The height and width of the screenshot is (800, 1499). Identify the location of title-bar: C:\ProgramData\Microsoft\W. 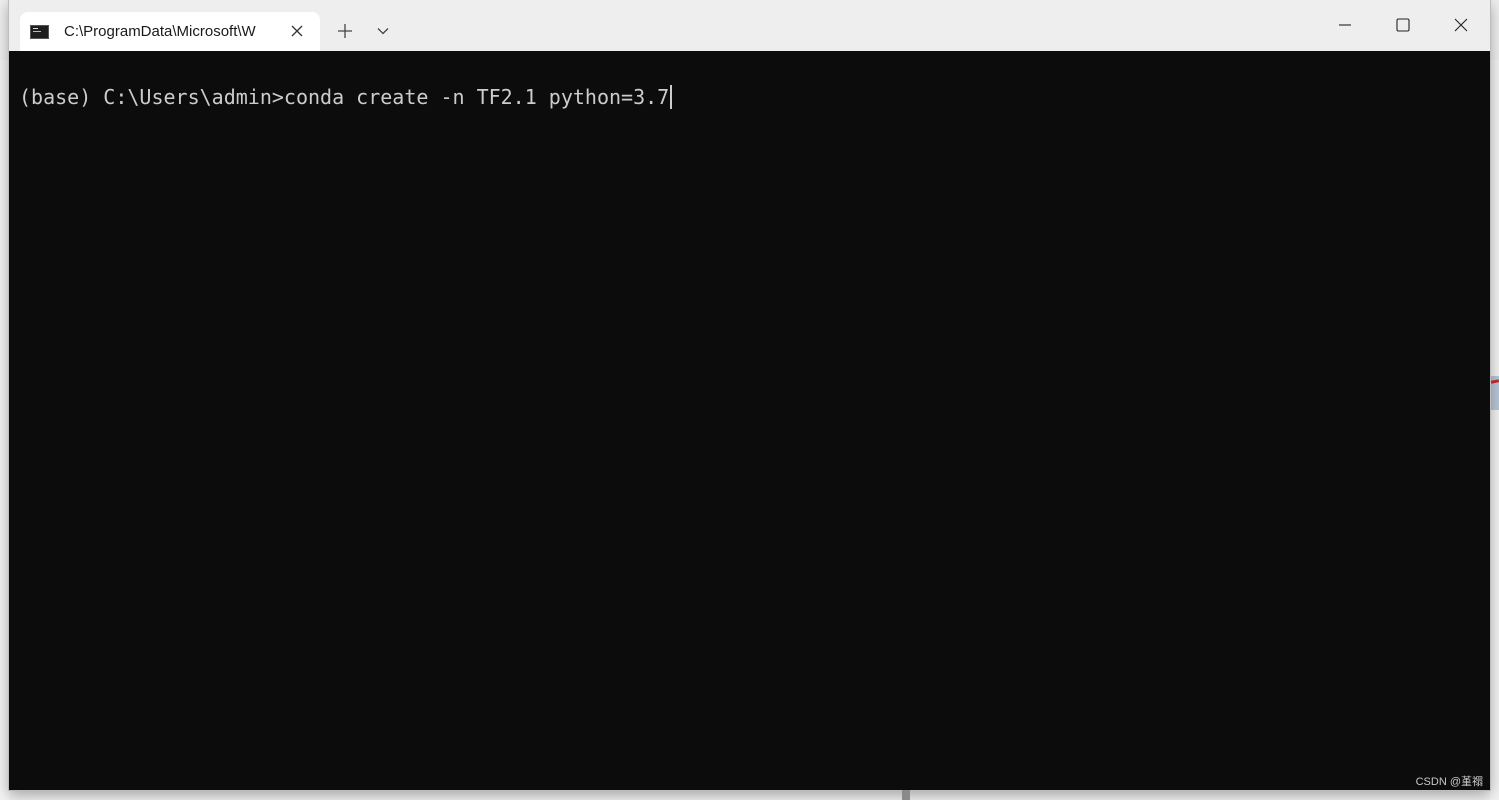
(749, 25).